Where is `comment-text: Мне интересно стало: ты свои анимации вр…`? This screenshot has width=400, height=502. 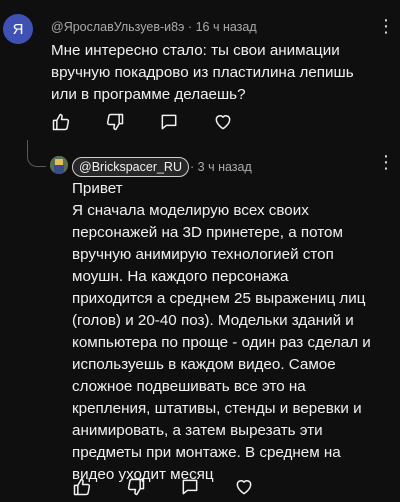 comment-text: Мне интересно стало: ты свои анимации вр… is located at coordinates (202, 72).